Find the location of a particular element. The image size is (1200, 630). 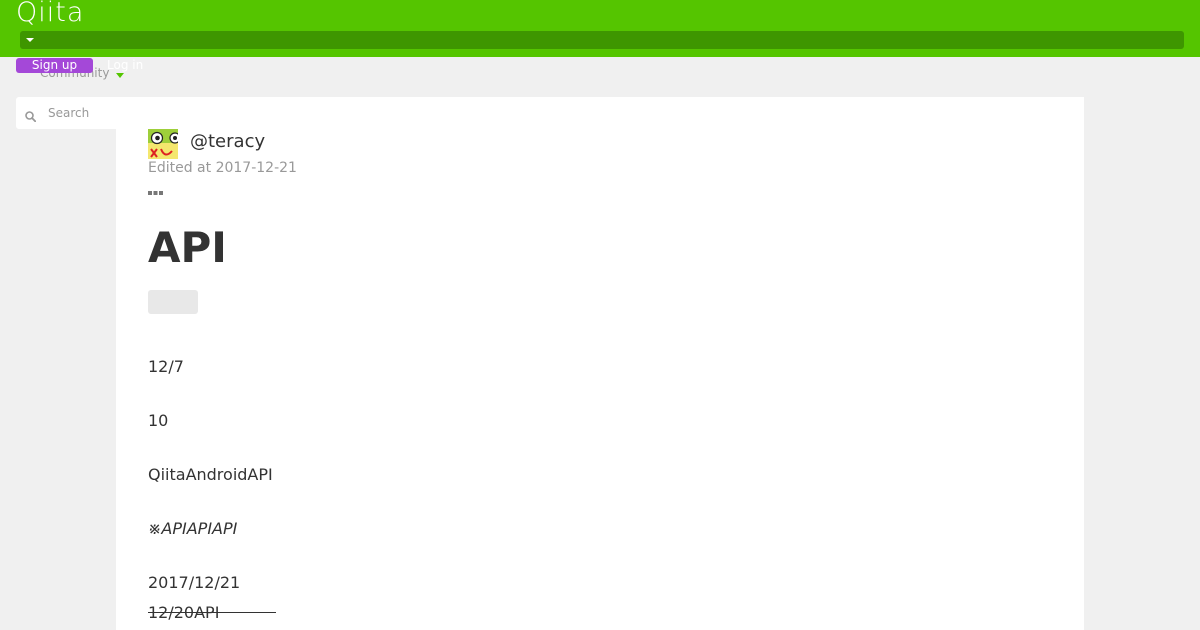

article-paragraph: 10 is located at coordinates (158, 420).